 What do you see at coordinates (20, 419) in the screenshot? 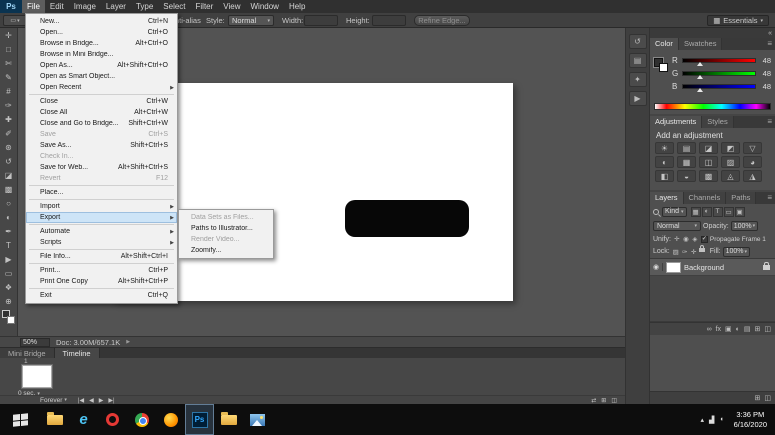
I see `start-button` at bounding box center [20, 419].